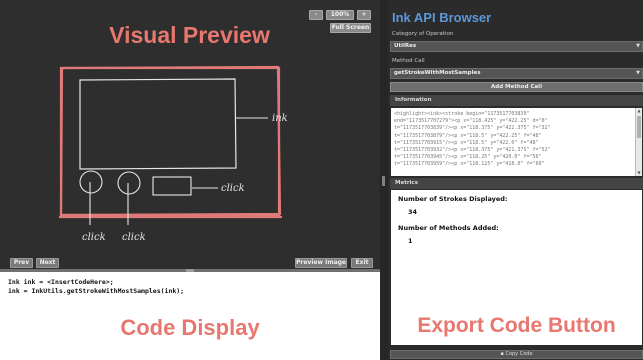 The width and height of the screenshot is (643, 360). What do you see at coordinates (405, 46) in the screenshot?
I see `category-select-value: UtilRes` at bounding box center [405, 46].